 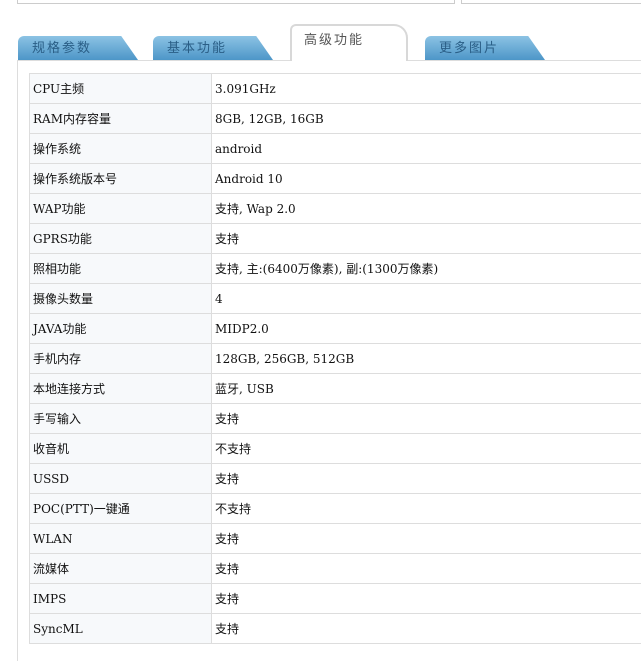 I want to click on table-row: USSD支持, so click(x=335, y=479).